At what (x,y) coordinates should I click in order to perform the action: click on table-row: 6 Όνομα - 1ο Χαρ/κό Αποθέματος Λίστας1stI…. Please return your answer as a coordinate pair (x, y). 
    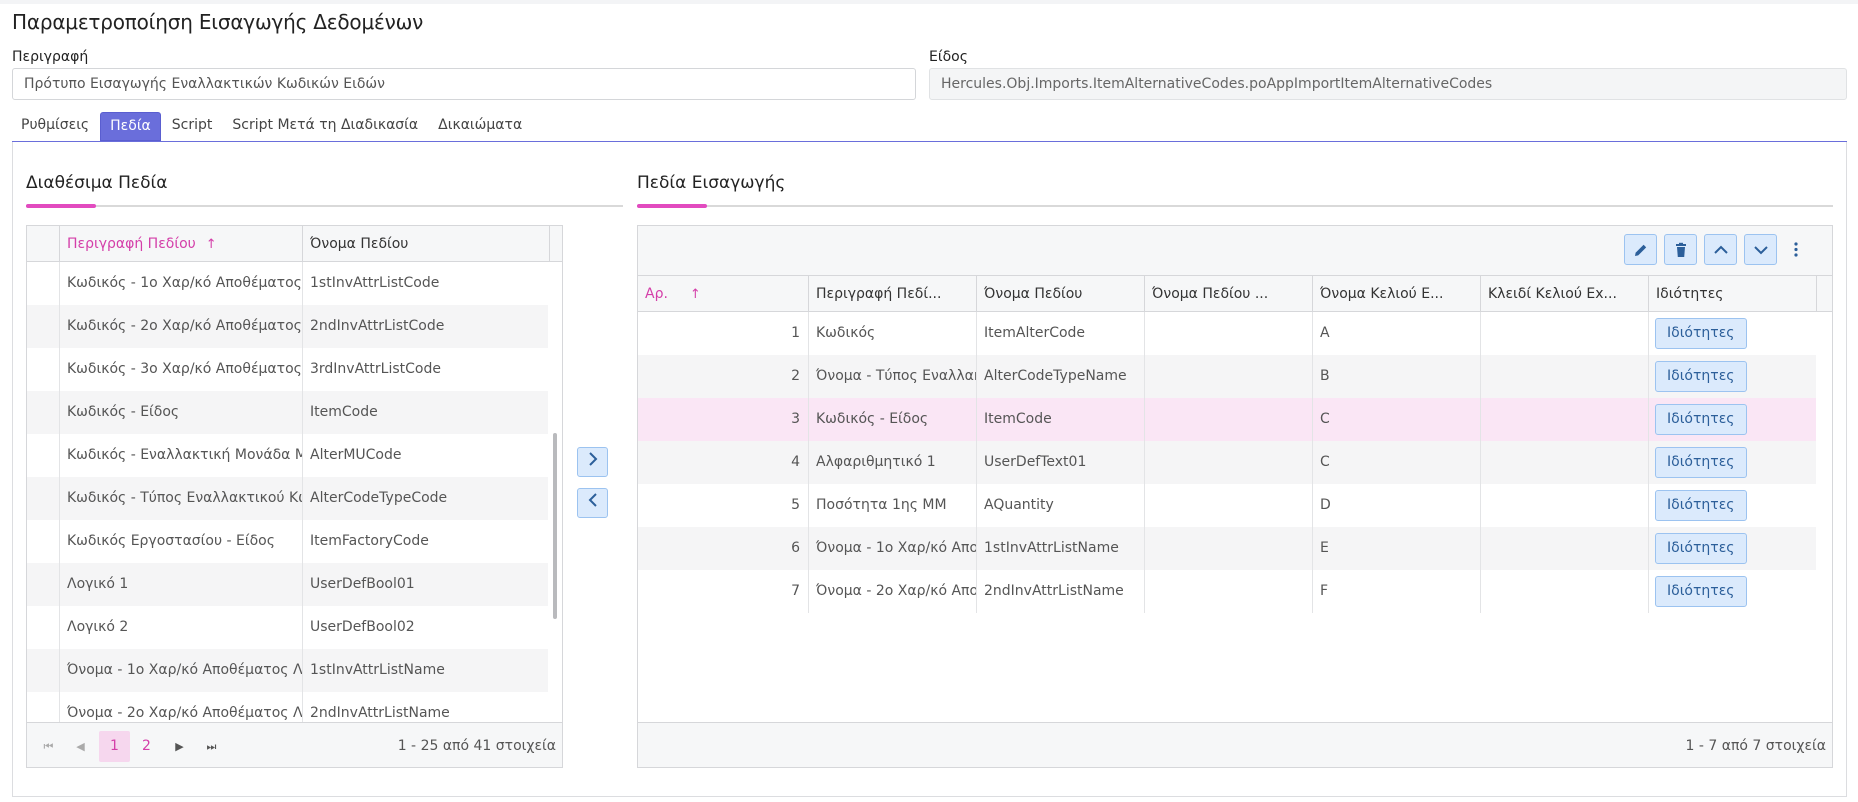
    Looking at the image, I should click on (1227, 548).